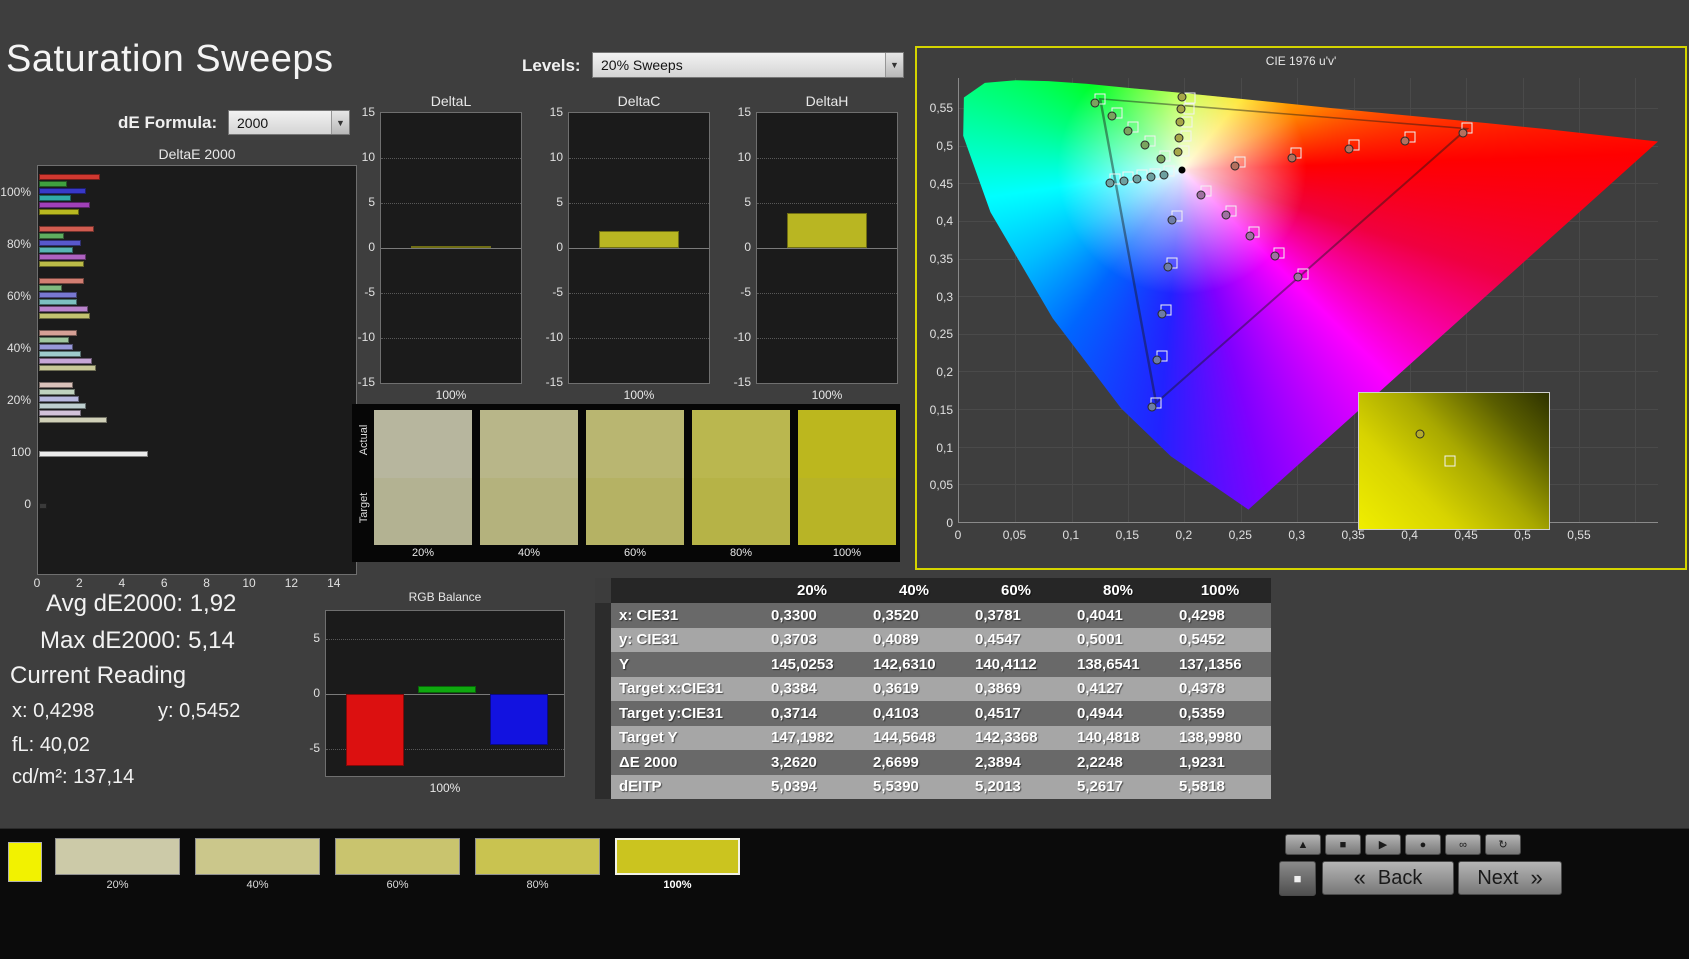  What do you see at coordinates (671, 689) in the screenshot?
I see `row-label: Target x:CIE31` at bounding box center [671, 689].